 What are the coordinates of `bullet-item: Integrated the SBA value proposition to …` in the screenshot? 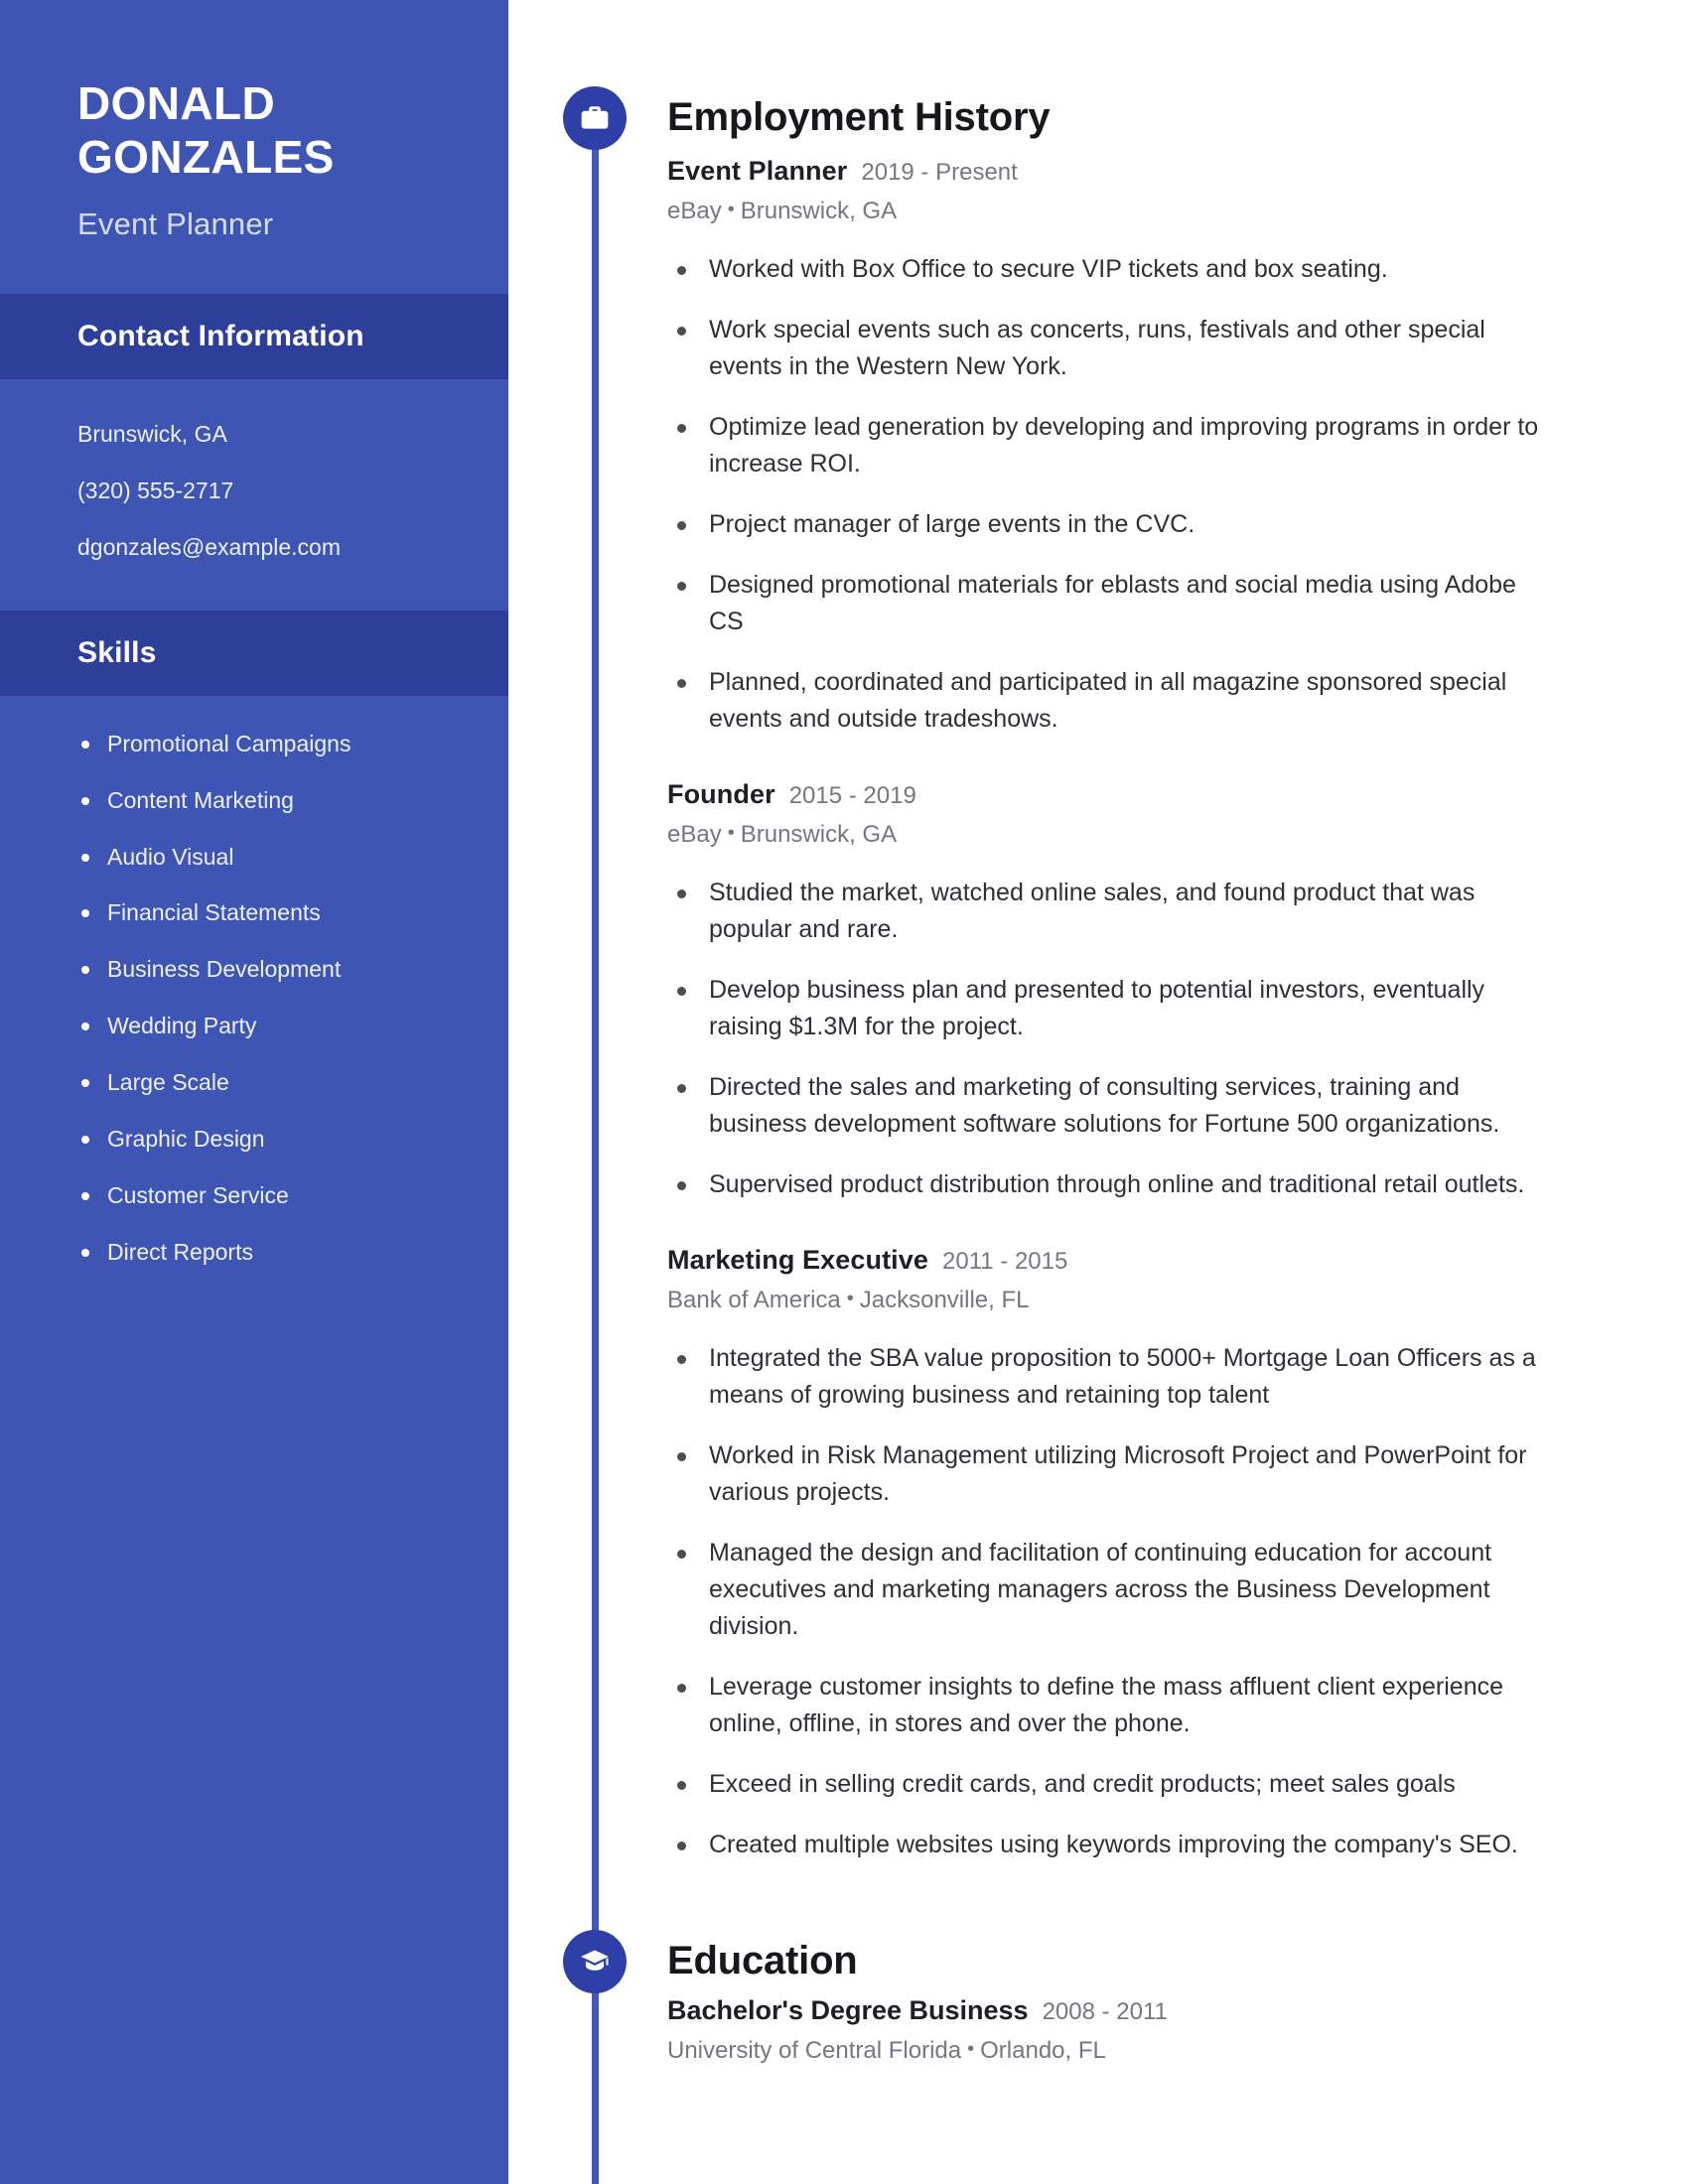 It's located at (1112, 1377).